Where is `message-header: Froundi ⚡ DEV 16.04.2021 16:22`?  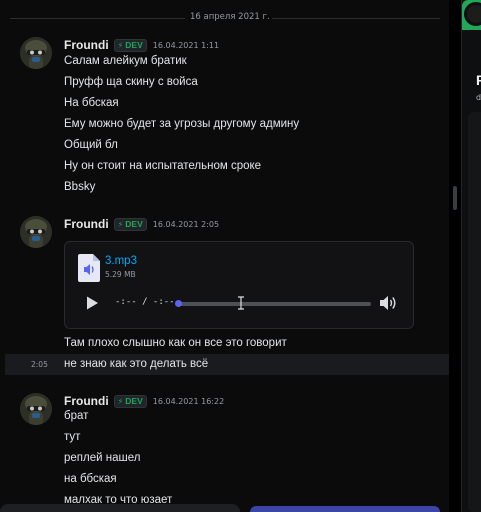 message-header: Froundi ⚡ DEV 16.04.2021 16:22 is located at coordinates (144, 401).